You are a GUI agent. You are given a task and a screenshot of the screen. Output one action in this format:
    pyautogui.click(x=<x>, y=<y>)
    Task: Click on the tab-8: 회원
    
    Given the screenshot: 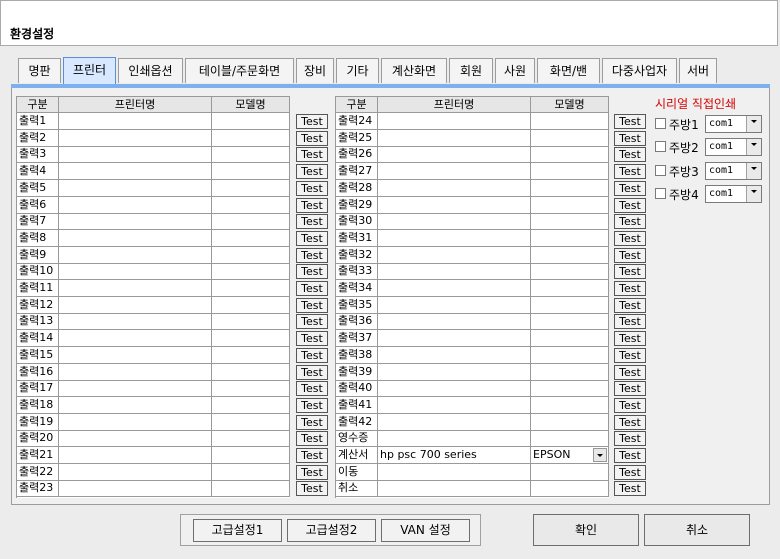 What is the action you would take?
    pyautogui.click(x=471, y=70)
    